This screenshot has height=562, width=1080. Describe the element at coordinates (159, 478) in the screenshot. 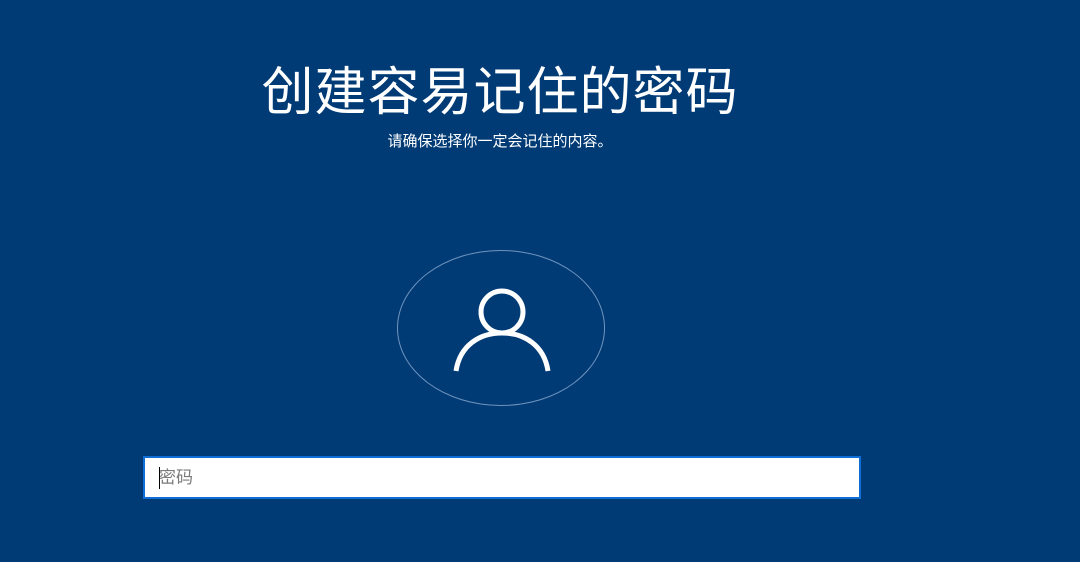

I see `text-caret` at that location.